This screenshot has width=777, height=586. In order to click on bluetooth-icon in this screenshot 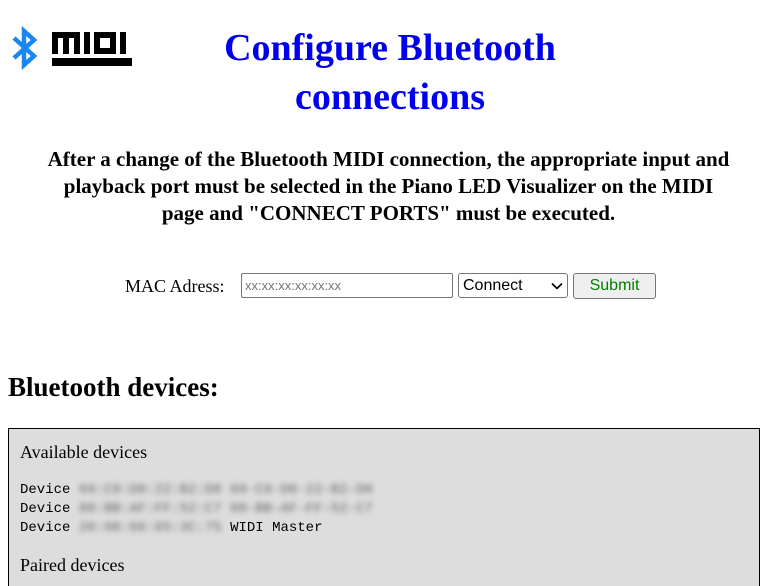, I will do `click(25, 48)`.